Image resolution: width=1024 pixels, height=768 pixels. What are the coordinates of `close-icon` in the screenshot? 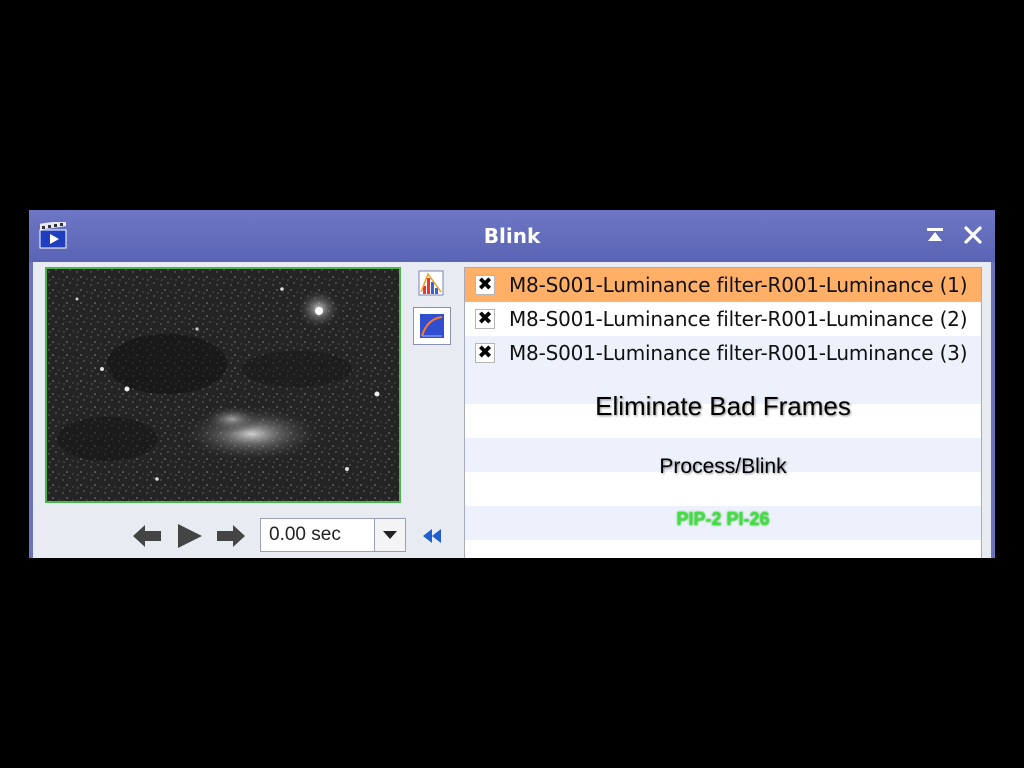 It's located at (973, 235).